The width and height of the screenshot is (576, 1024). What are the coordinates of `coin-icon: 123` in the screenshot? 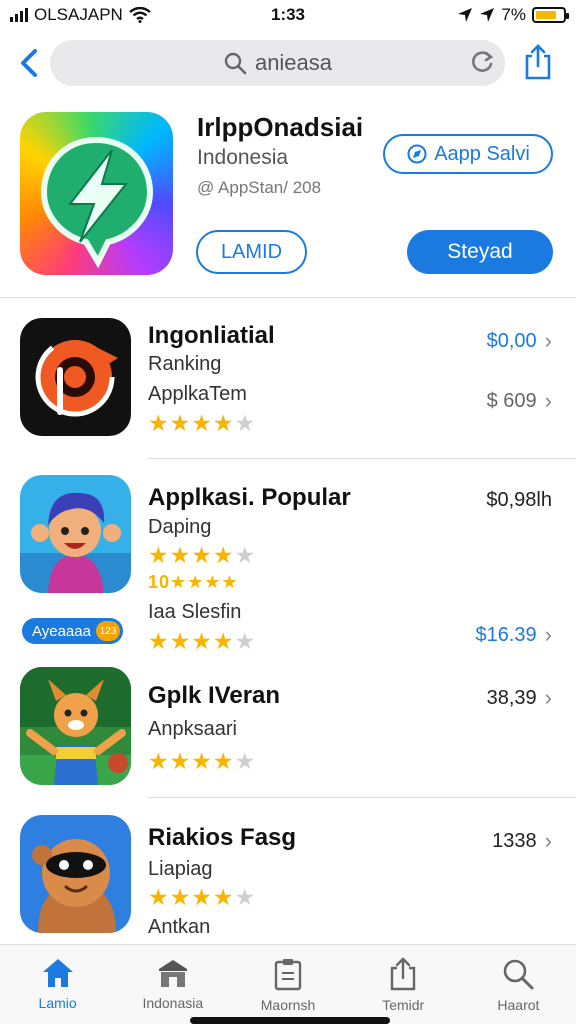 It's located at (108, 631).